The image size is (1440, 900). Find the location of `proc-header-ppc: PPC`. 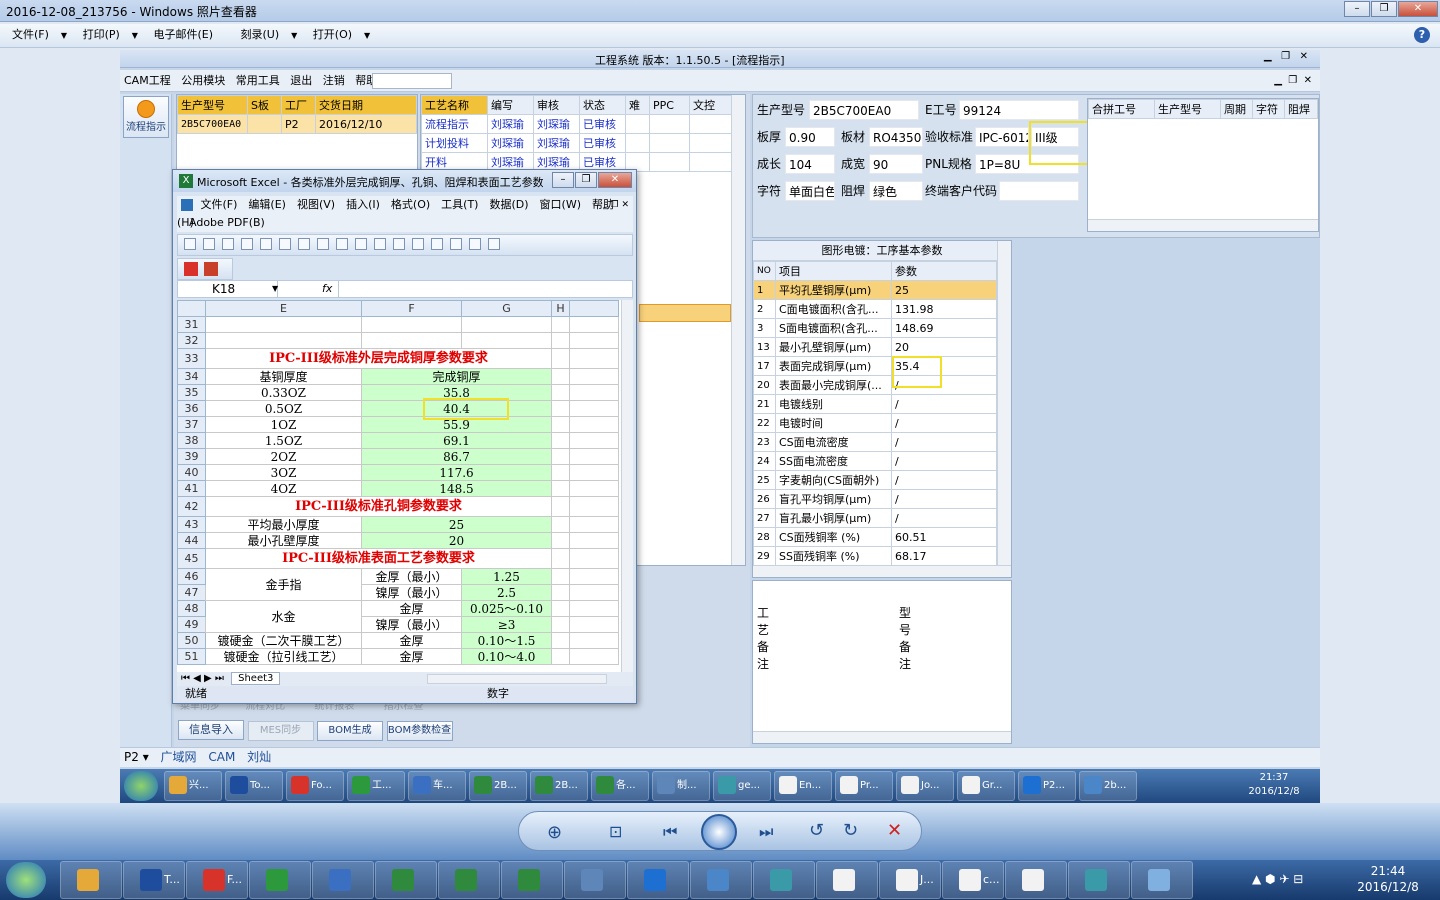

proc-header-ppc: PPC is located at coordinates (669, 105).